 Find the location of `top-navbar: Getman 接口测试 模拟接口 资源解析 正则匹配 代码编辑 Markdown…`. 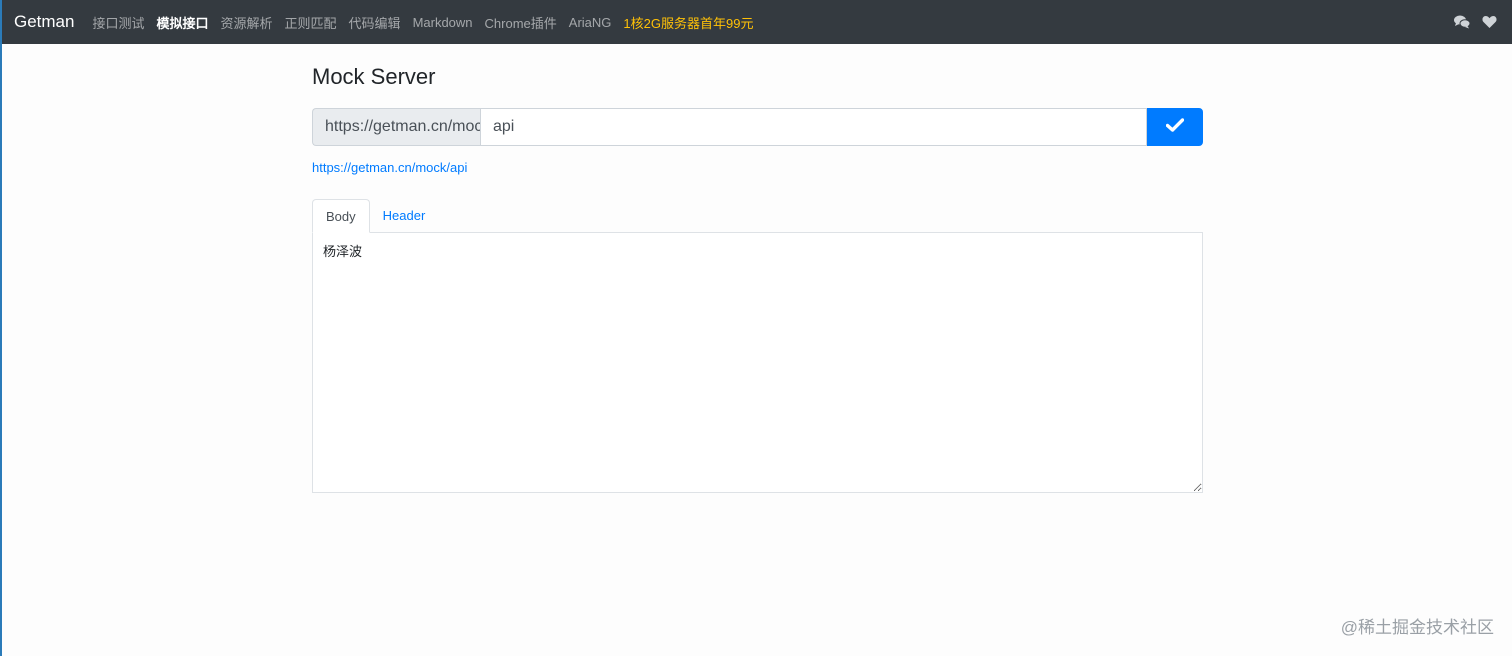

top-navbar: Getman 接口测试 模拟接口 资源解析 正则匹配 代码编辑 Markdown… is located at coordinates (757, 22).